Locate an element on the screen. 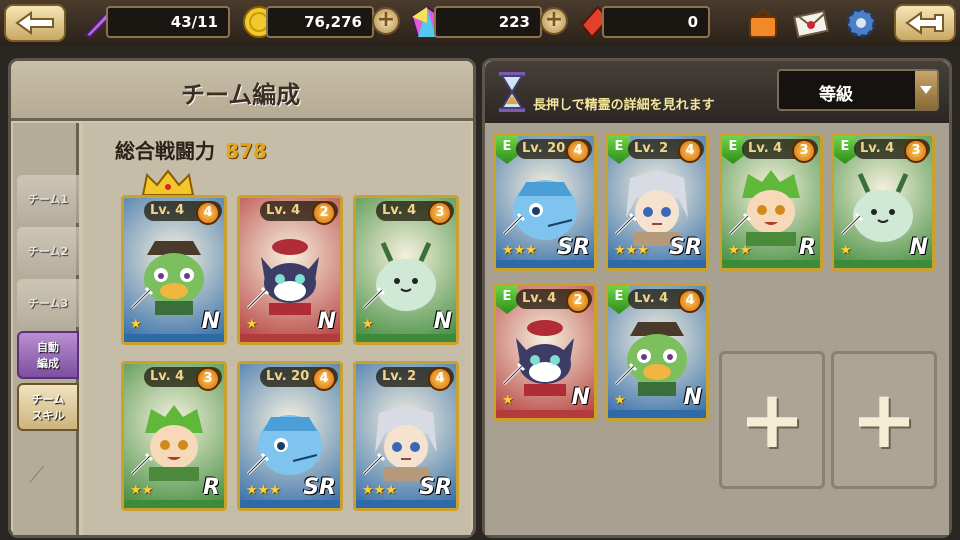 The height and width of the screenshot is (540, 960). spirit-card: E Lv. 2 4 ★★★ SR is located at coordinates (657, 202).